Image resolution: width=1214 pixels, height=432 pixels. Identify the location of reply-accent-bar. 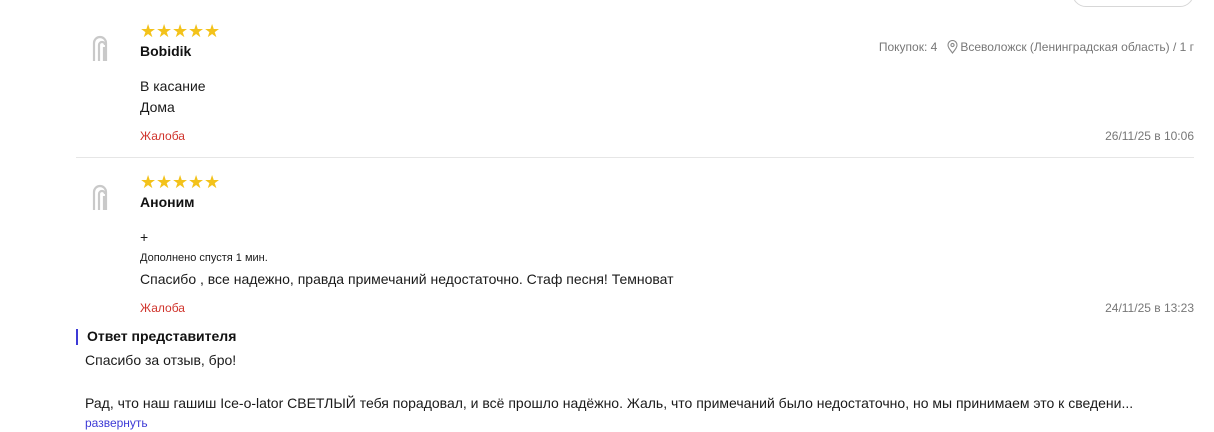
(77, 337).